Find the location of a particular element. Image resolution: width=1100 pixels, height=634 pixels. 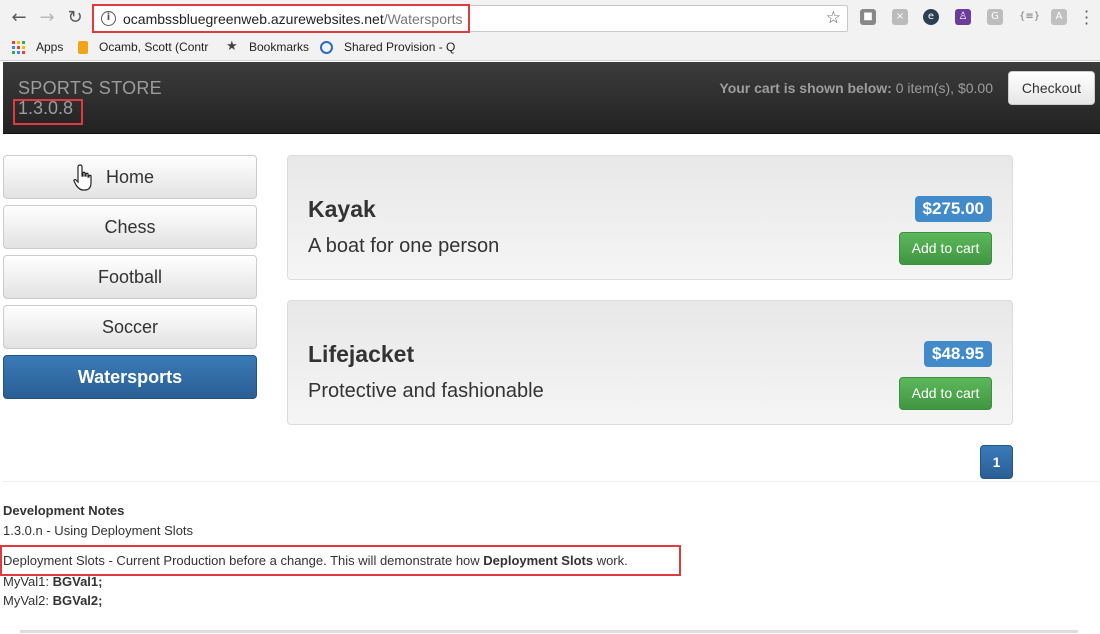

office-icon is located at coordinates (83, 47).